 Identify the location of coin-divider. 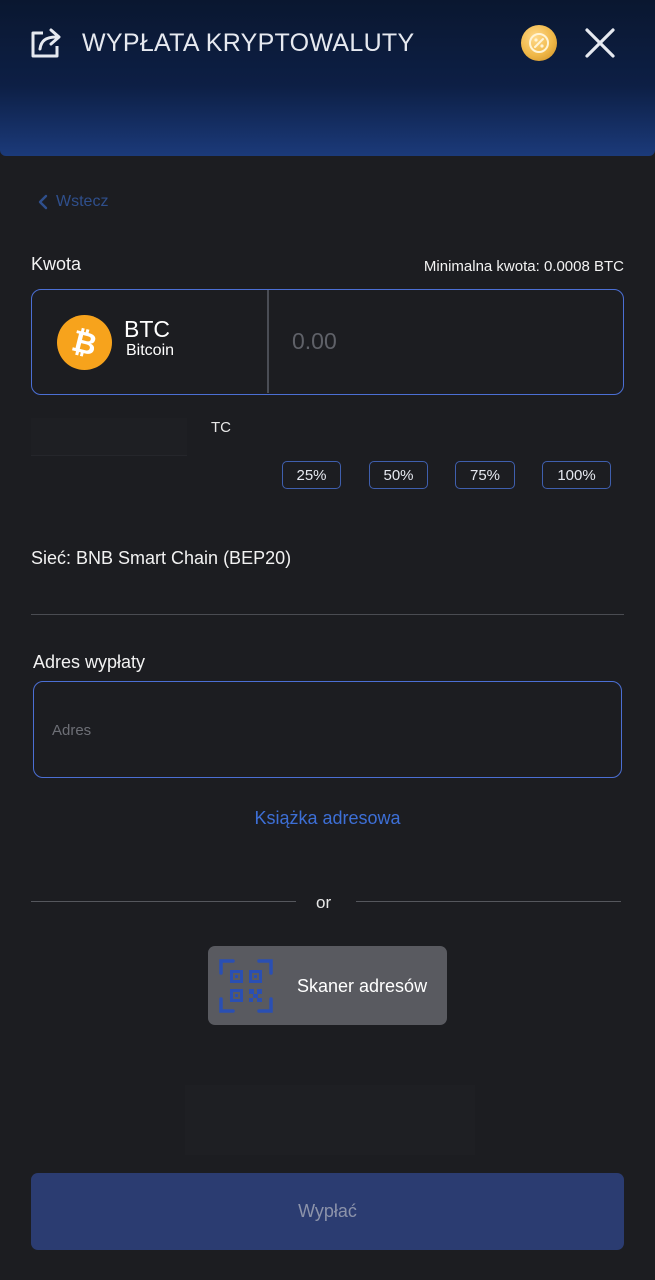
(268, 341).